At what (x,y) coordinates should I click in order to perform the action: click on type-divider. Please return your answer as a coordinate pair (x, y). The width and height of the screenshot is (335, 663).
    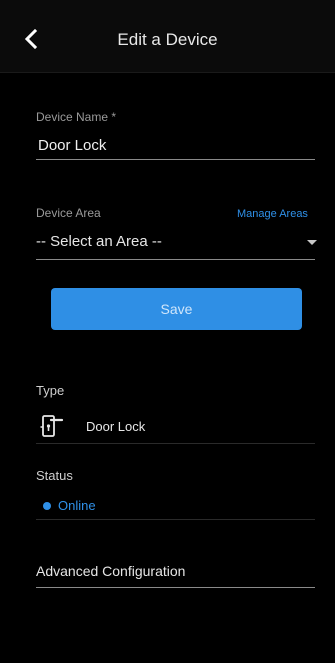
    Looking at the image, I should click on (175, 443).